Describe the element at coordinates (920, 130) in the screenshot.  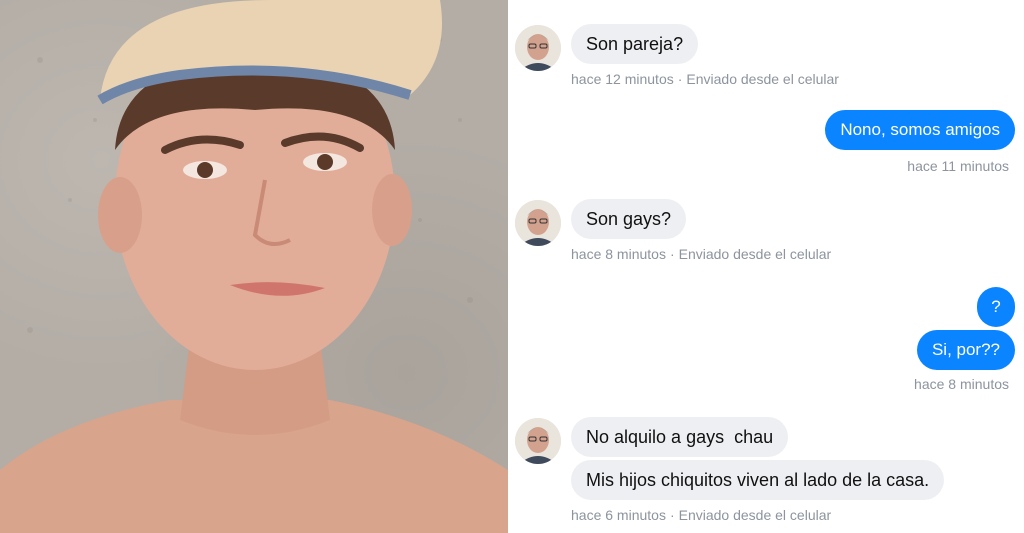
I see `message-bubble-outgoing: Nono, somos amigos` at that location.